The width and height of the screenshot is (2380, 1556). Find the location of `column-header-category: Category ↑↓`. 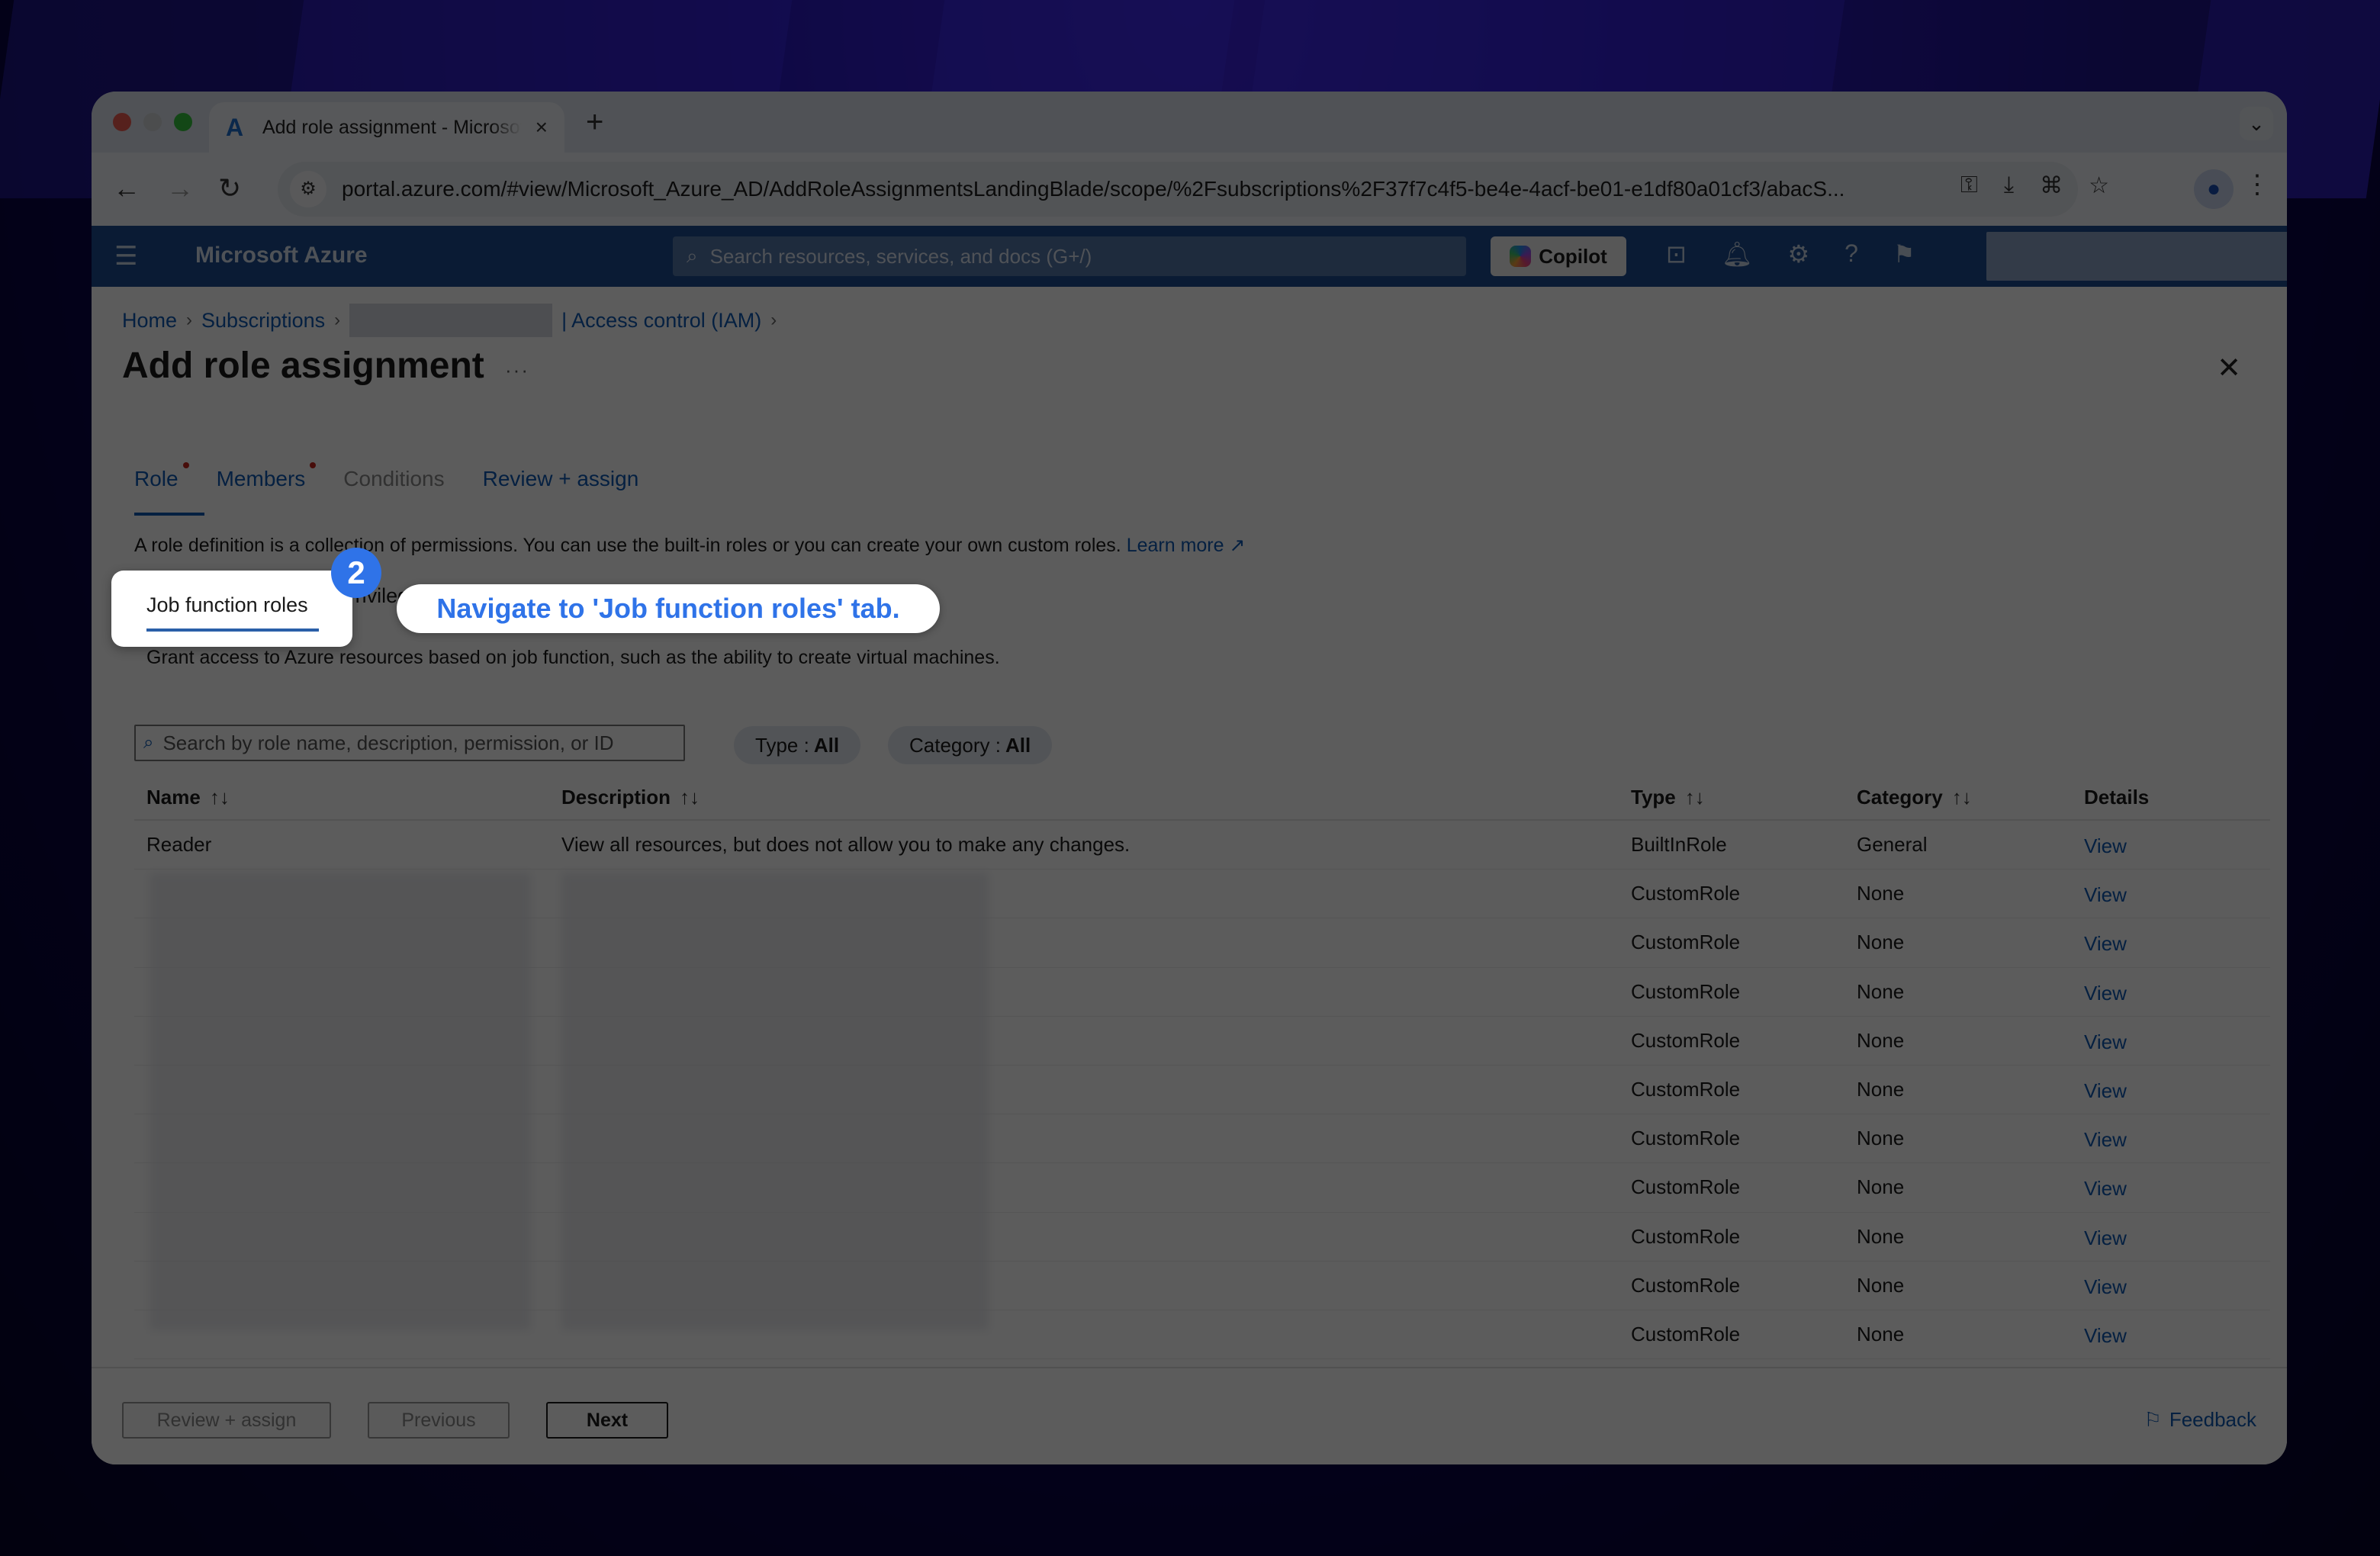

column-header-category: Category ↑↓ is located at coordinates (1914, 797).